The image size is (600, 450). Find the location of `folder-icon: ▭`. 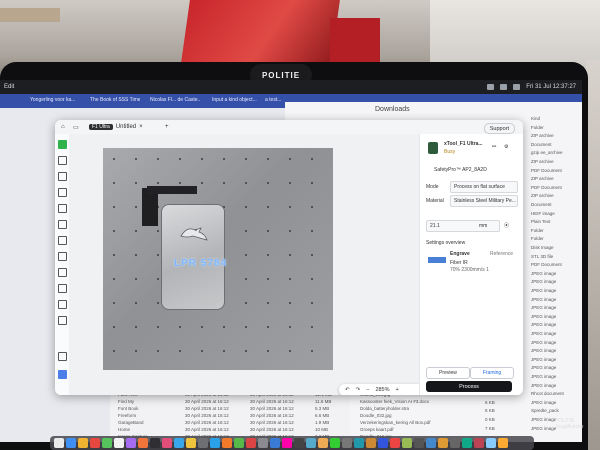

folder-icon: ▭ is located at coordinates (76, 127).